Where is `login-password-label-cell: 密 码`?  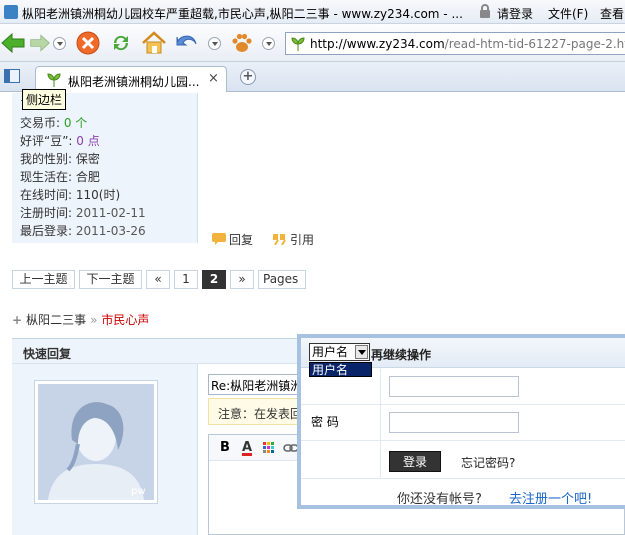 login-password-label-cell: 密 码 is located at coordinates (341, 422).